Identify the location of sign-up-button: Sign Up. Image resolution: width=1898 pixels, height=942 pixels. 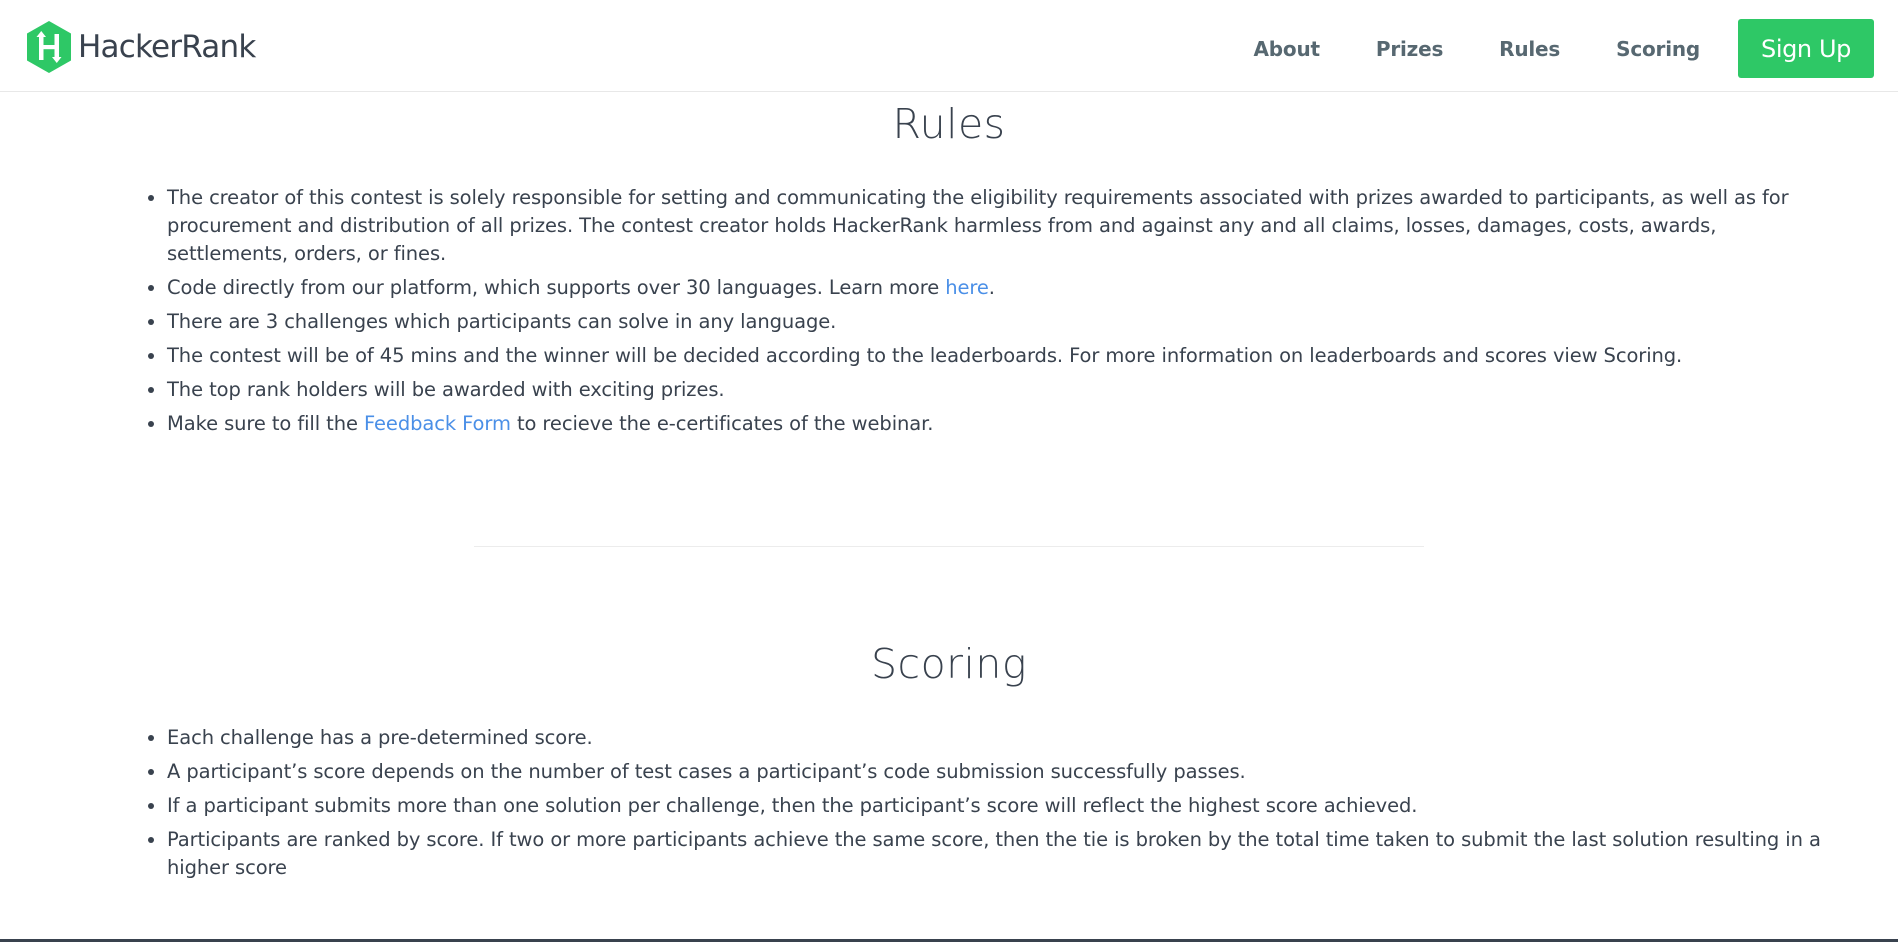
(1806, 48).